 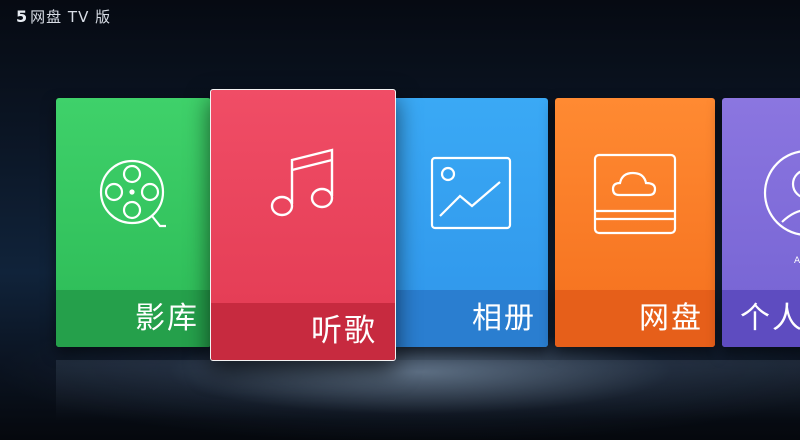 I want to click on tile-cloud: 网盘, so click(x=635, y=222).